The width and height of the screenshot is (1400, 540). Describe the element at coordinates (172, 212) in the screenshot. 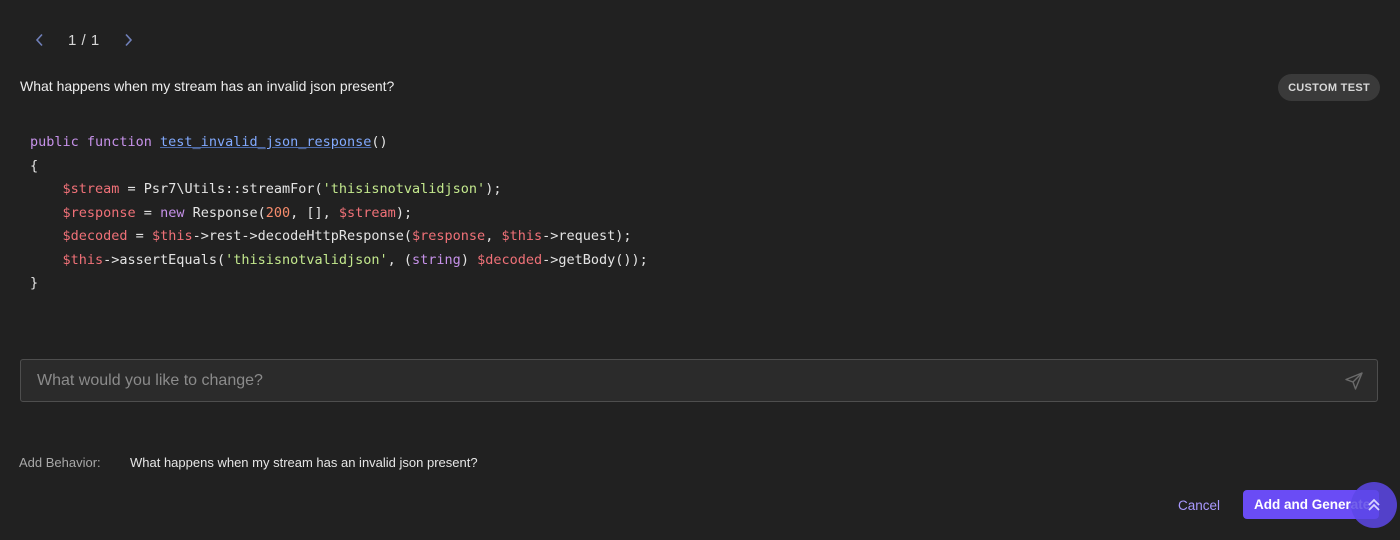

I see `code-token: new` at that location.